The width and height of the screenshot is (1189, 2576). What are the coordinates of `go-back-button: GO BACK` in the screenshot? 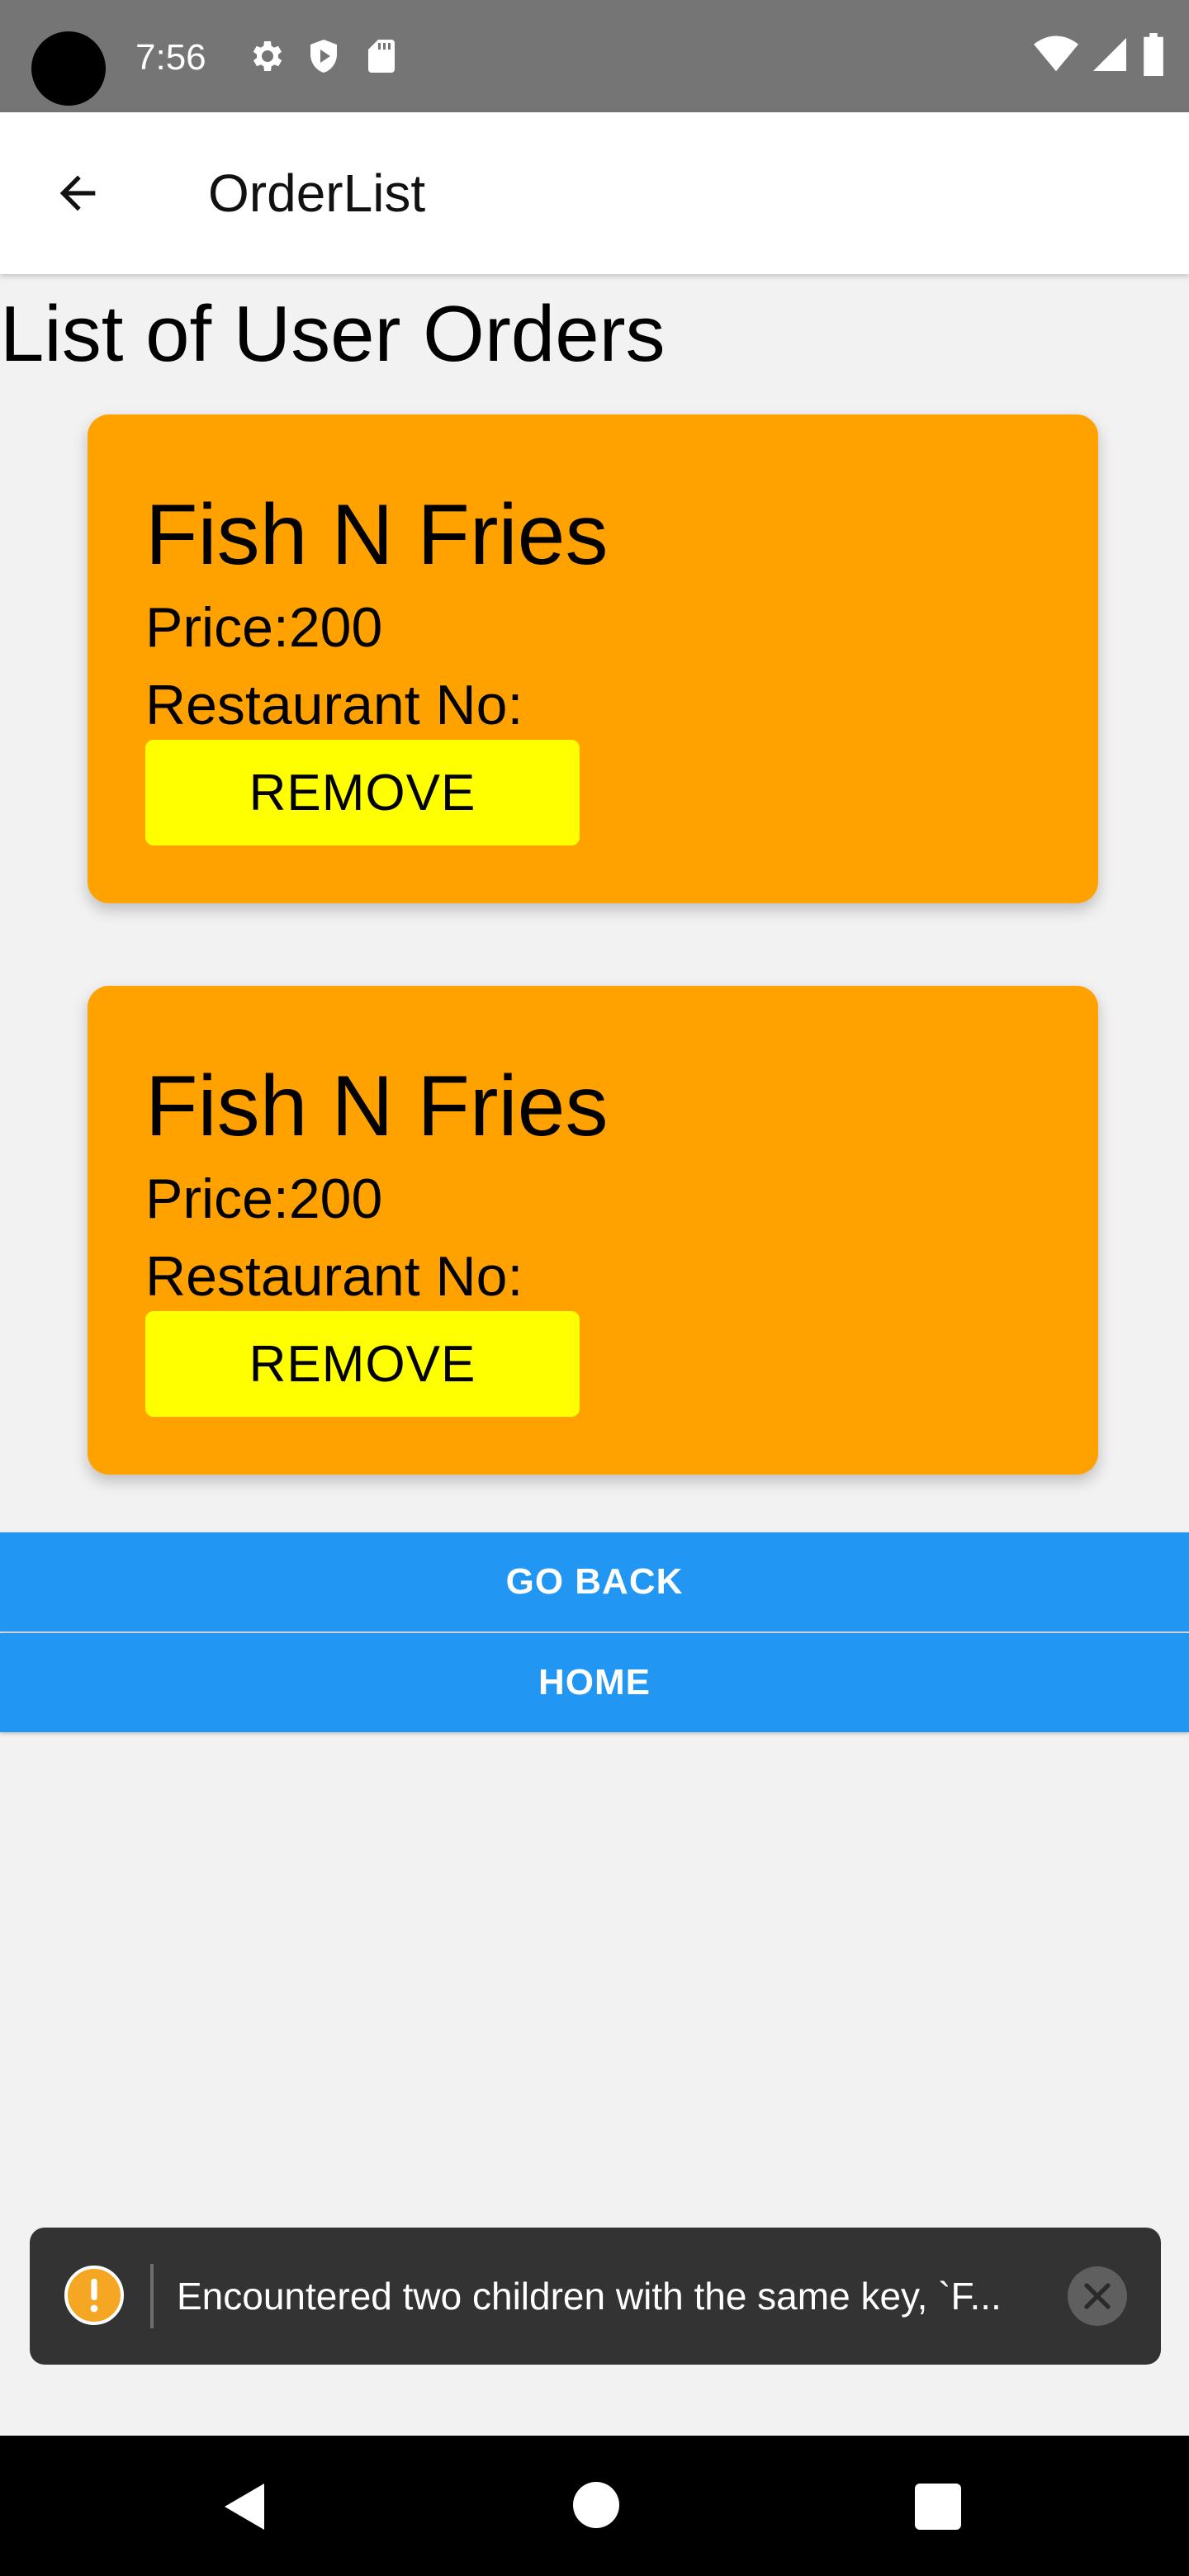 It's located at (594, 1581).